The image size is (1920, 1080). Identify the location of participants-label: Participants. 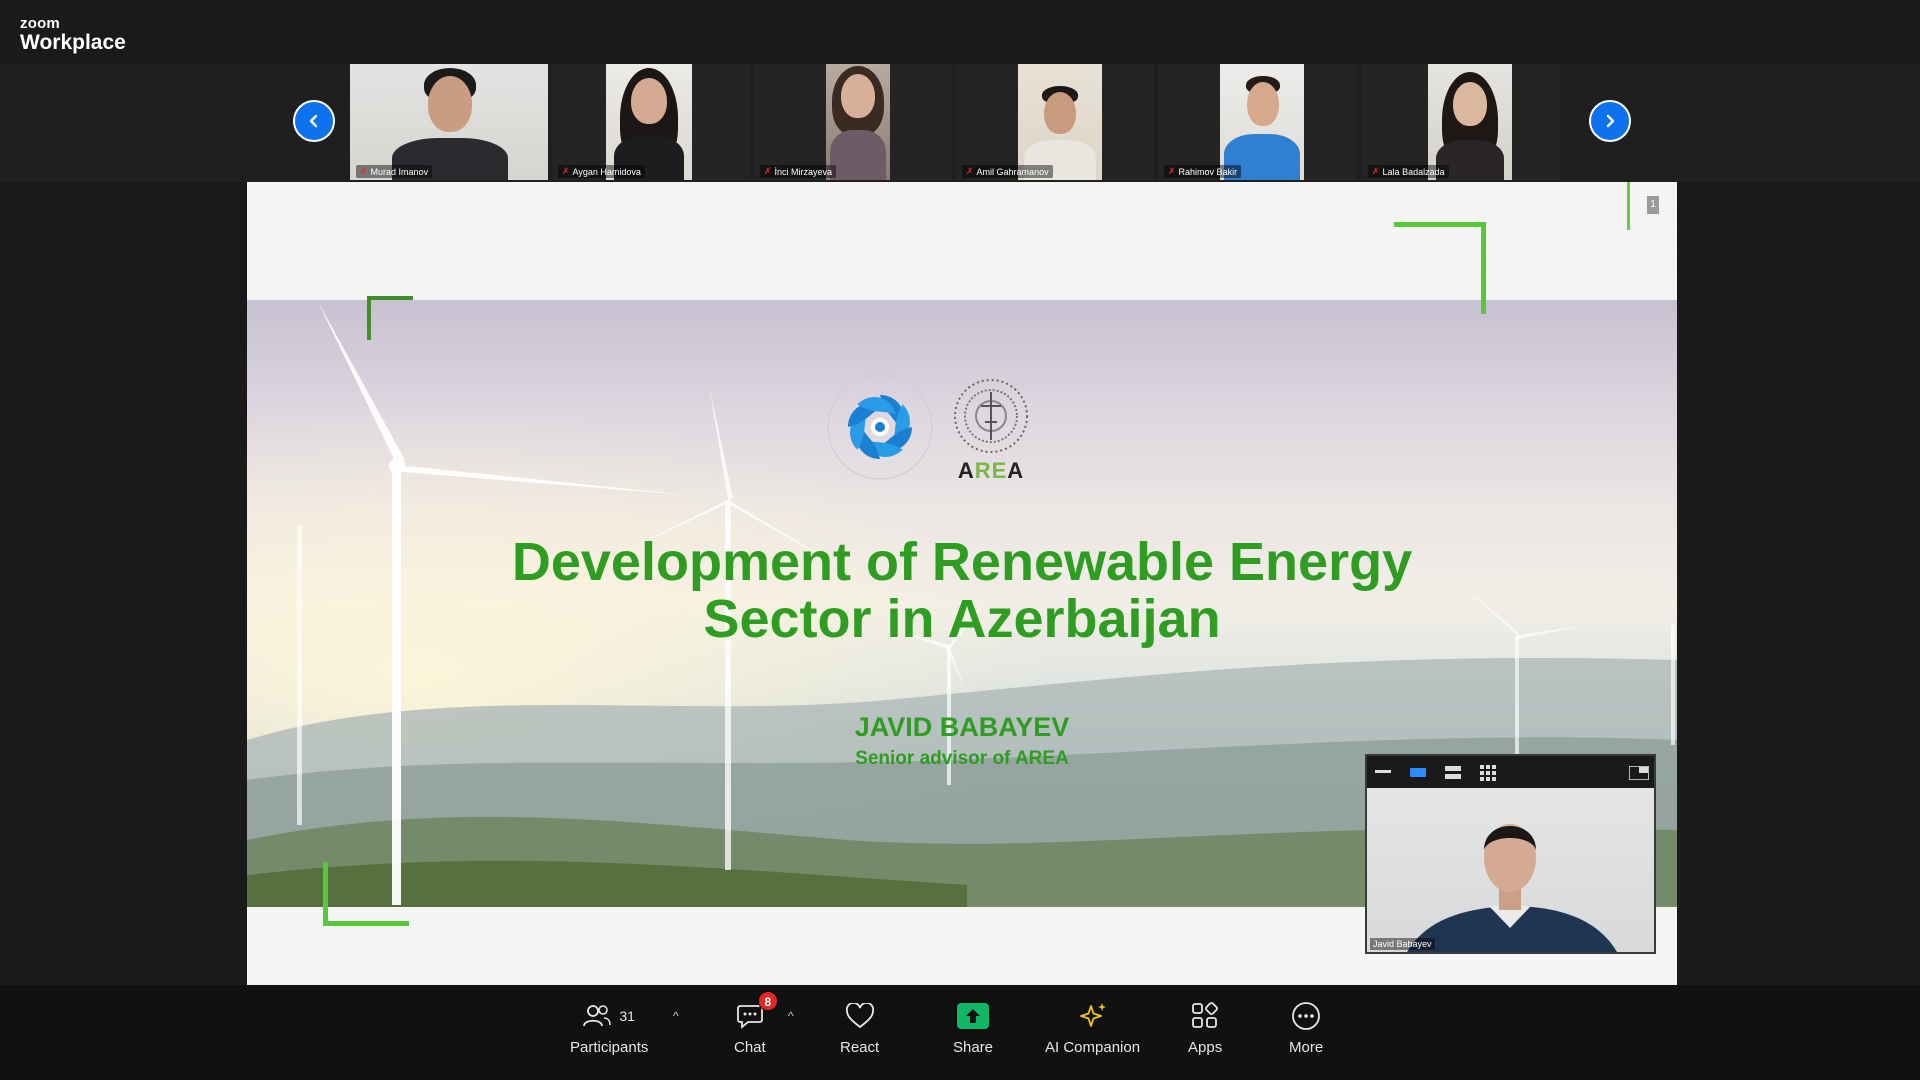
(609, 1047).